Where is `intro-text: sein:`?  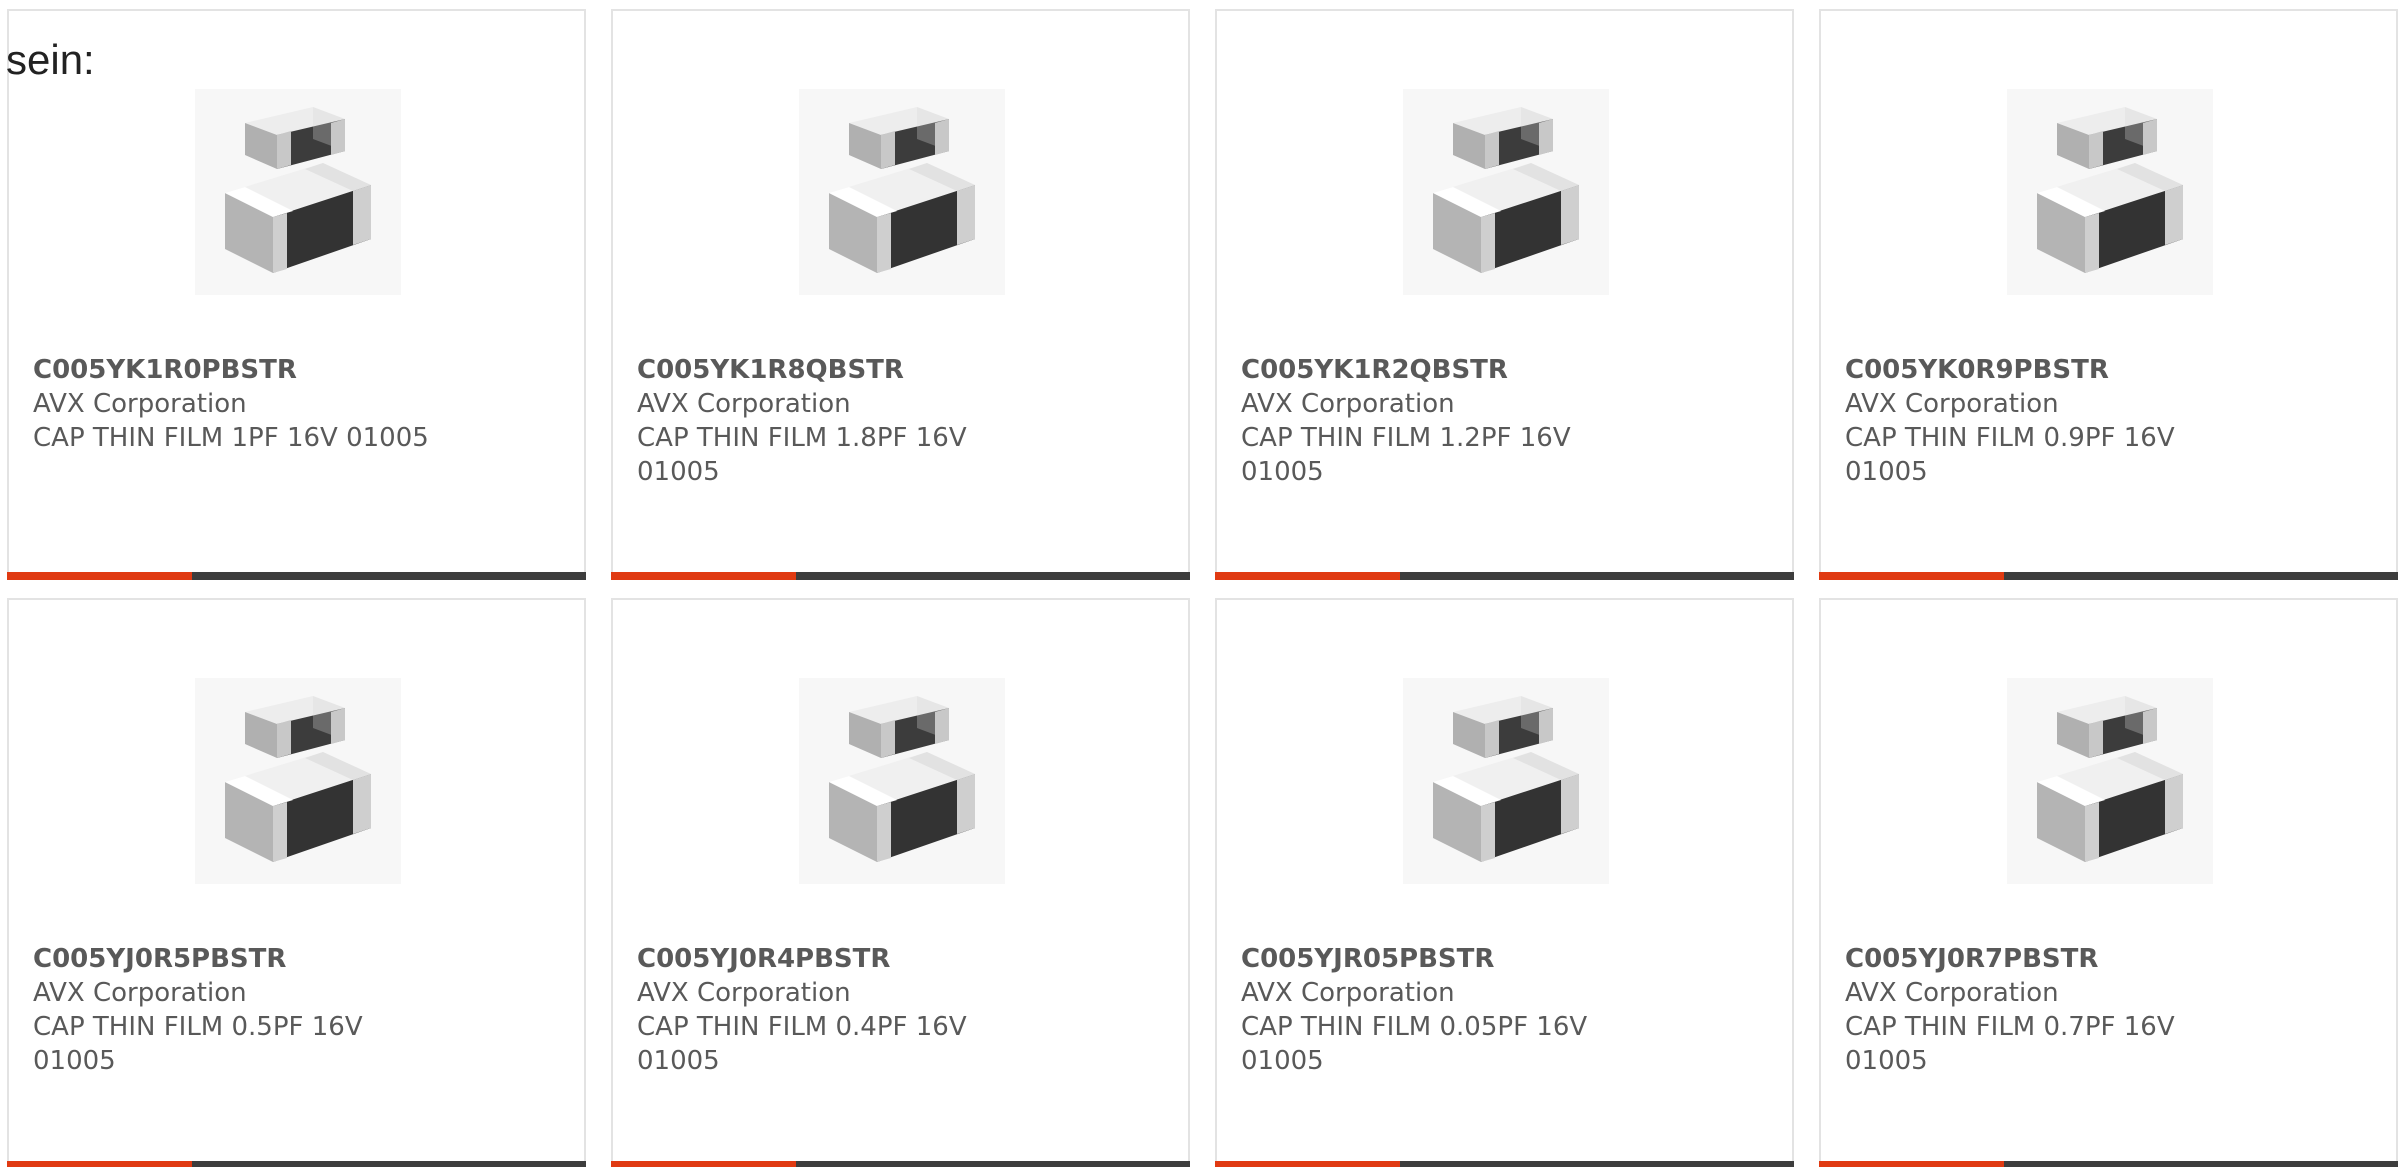
intro-text: sein: is located at coordinates (50, 59).